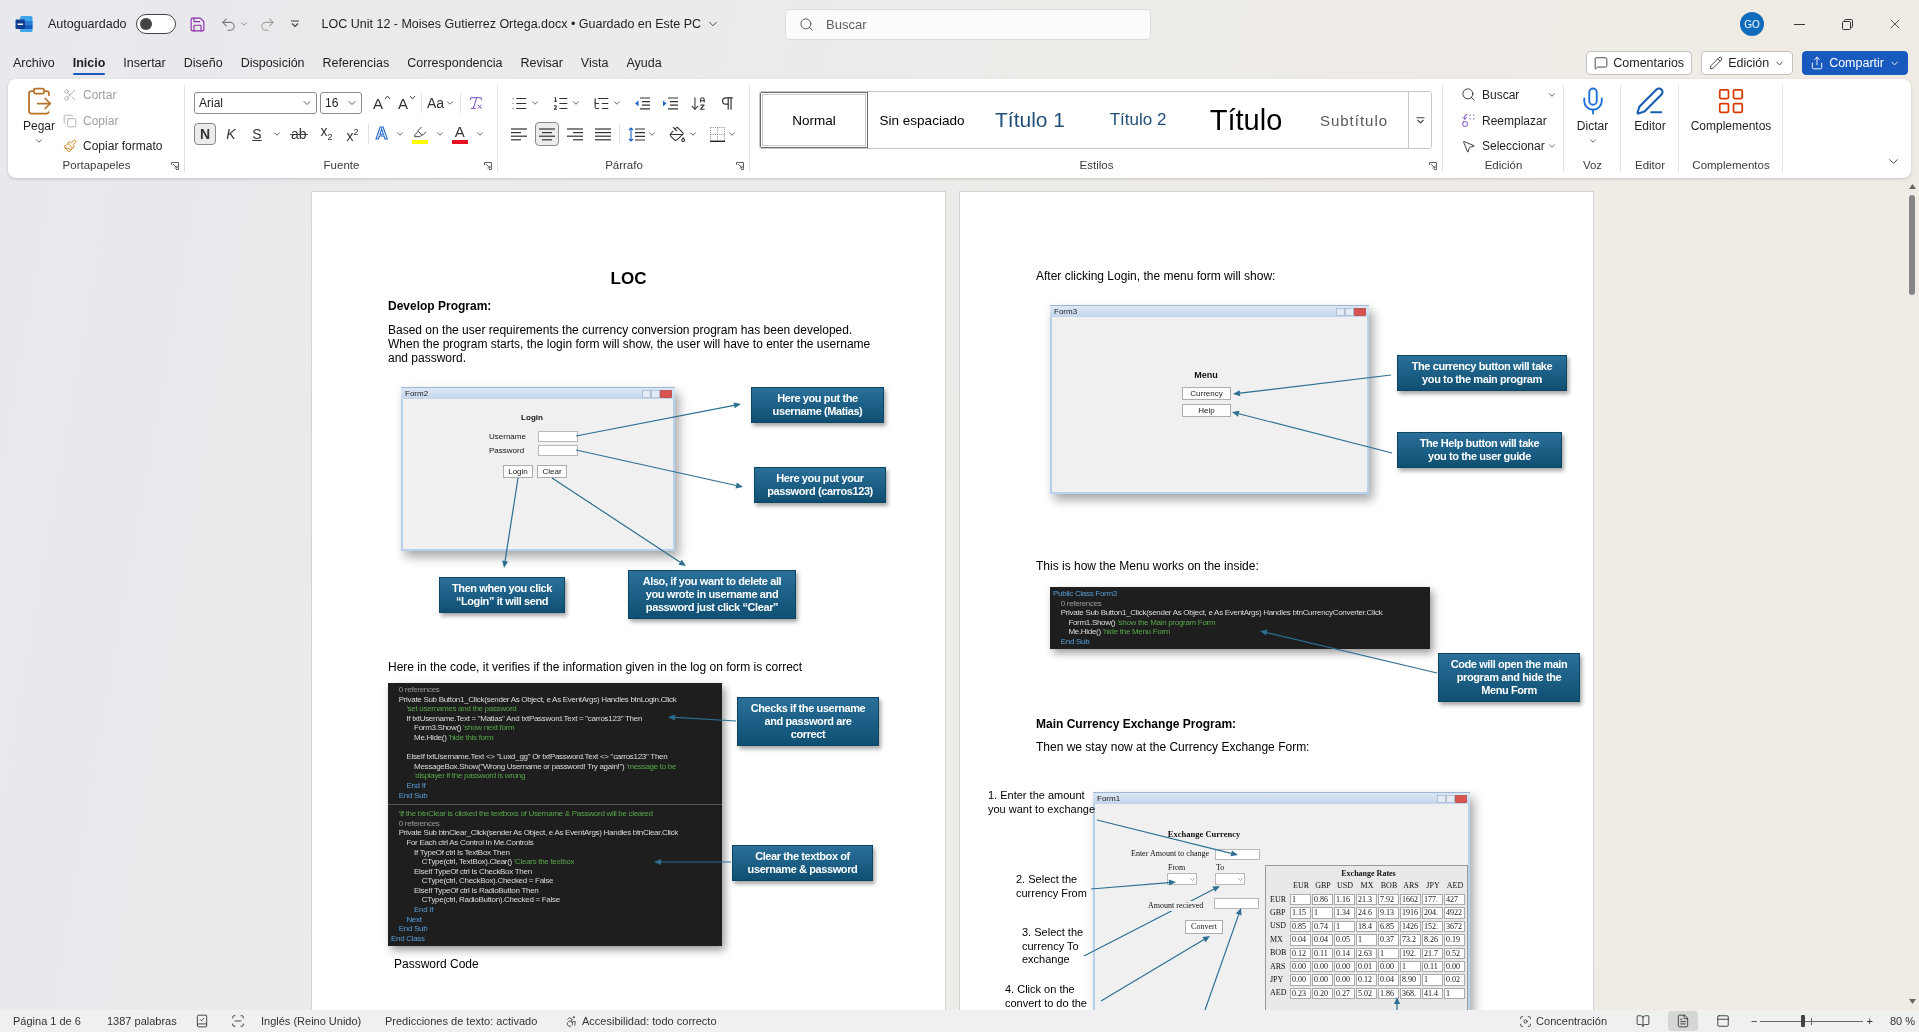  I want to click on menu-tab: Correspondencia, so click(455, 63).